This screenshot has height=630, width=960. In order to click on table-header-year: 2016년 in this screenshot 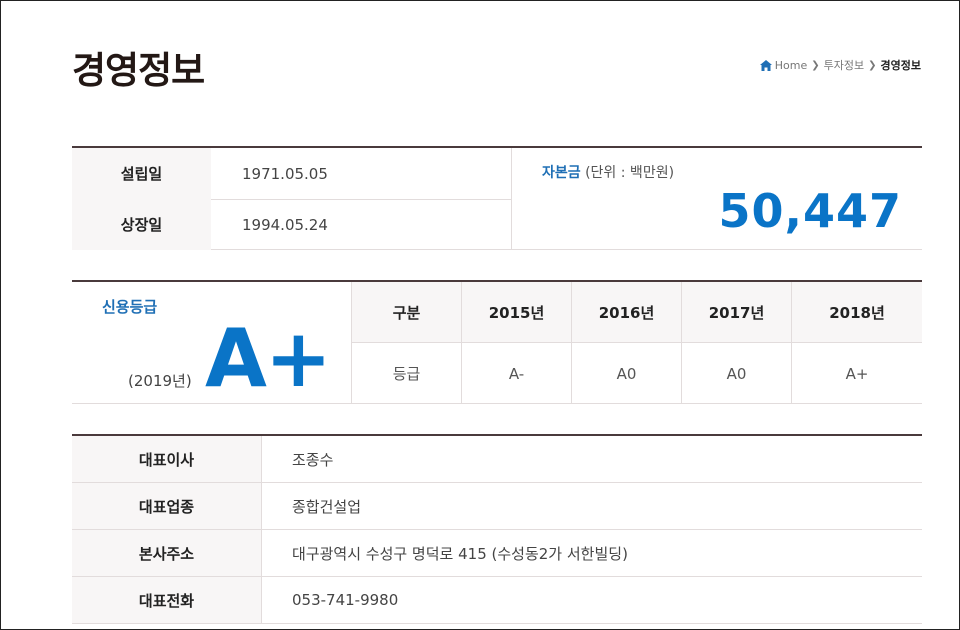, I will do `click(627, 312)`.